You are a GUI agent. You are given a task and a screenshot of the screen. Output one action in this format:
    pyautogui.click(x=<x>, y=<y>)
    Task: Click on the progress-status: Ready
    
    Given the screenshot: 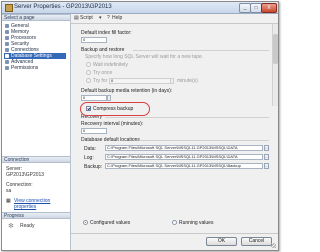 What is the action you would take?
    pyautogui.click(x=27, y=226)
    